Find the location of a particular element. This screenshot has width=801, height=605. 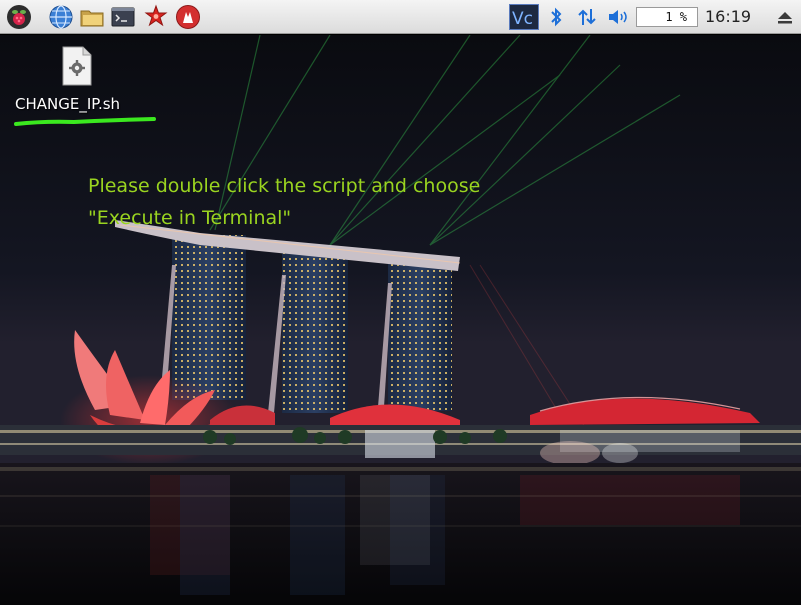

cpu-usage-monitor: 1 % is located at coordinates (667, 17).